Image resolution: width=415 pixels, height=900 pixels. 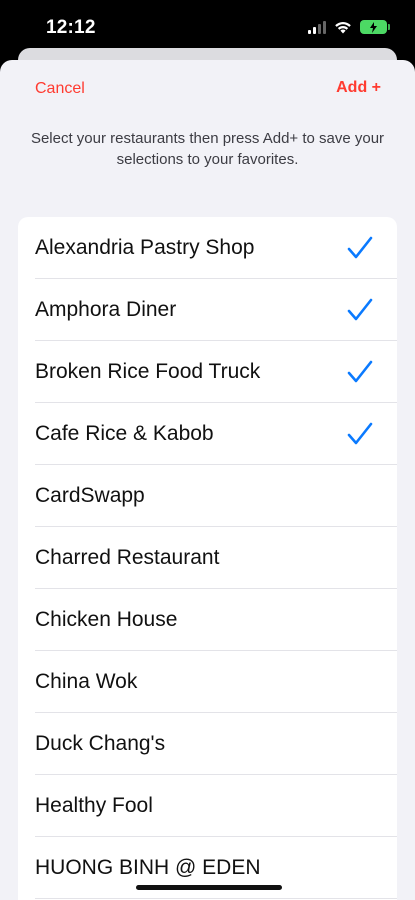 What do you see at coordinates (86, 681) in the screenshot?
I see `restaurant-name: China Wok` at bounding box center [86, 681].